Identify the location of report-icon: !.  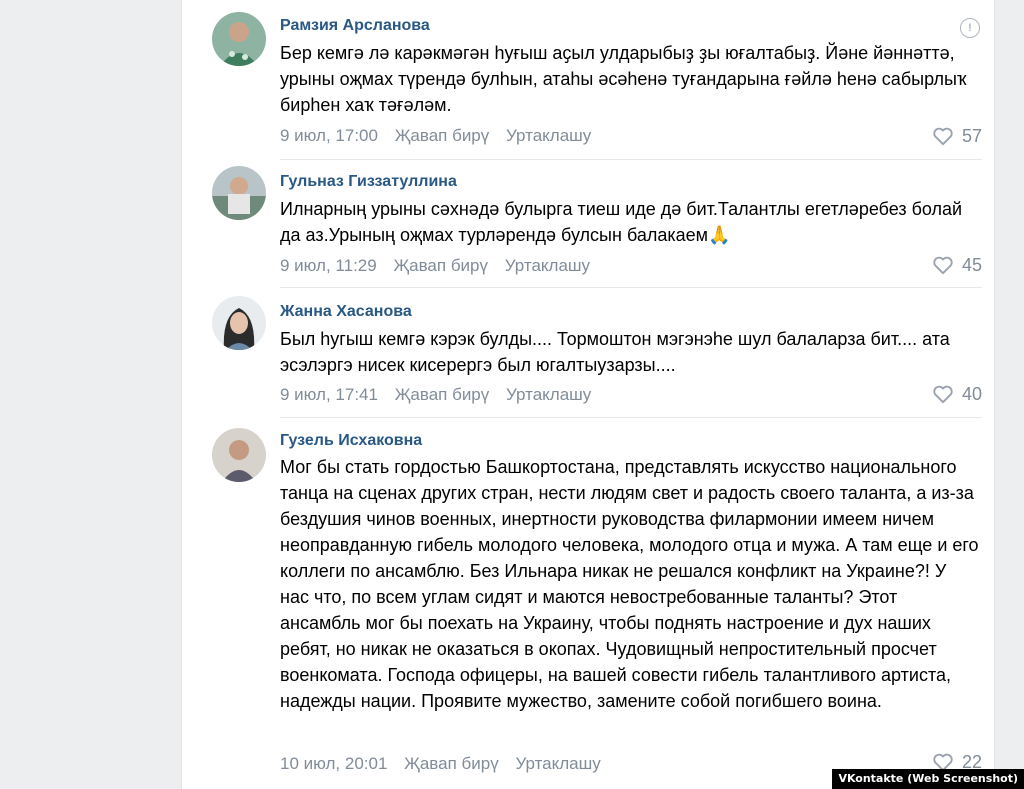
(970, 28).